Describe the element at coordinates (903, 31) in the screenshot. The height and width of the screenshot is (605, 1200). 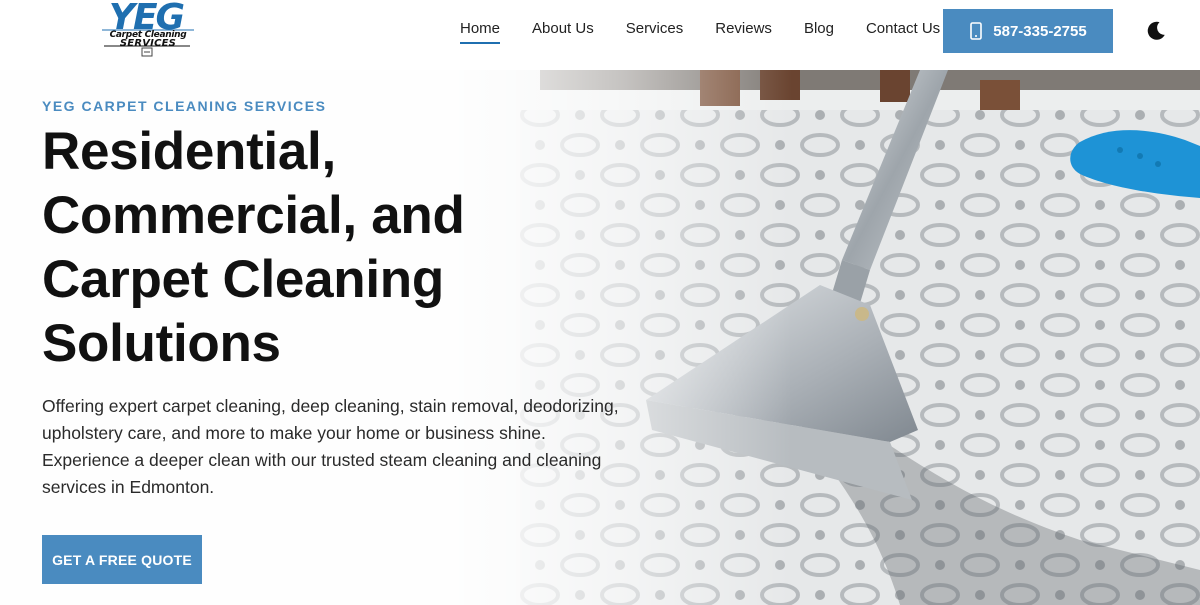
I see `nav-contact-us: Contact Us` at that location.